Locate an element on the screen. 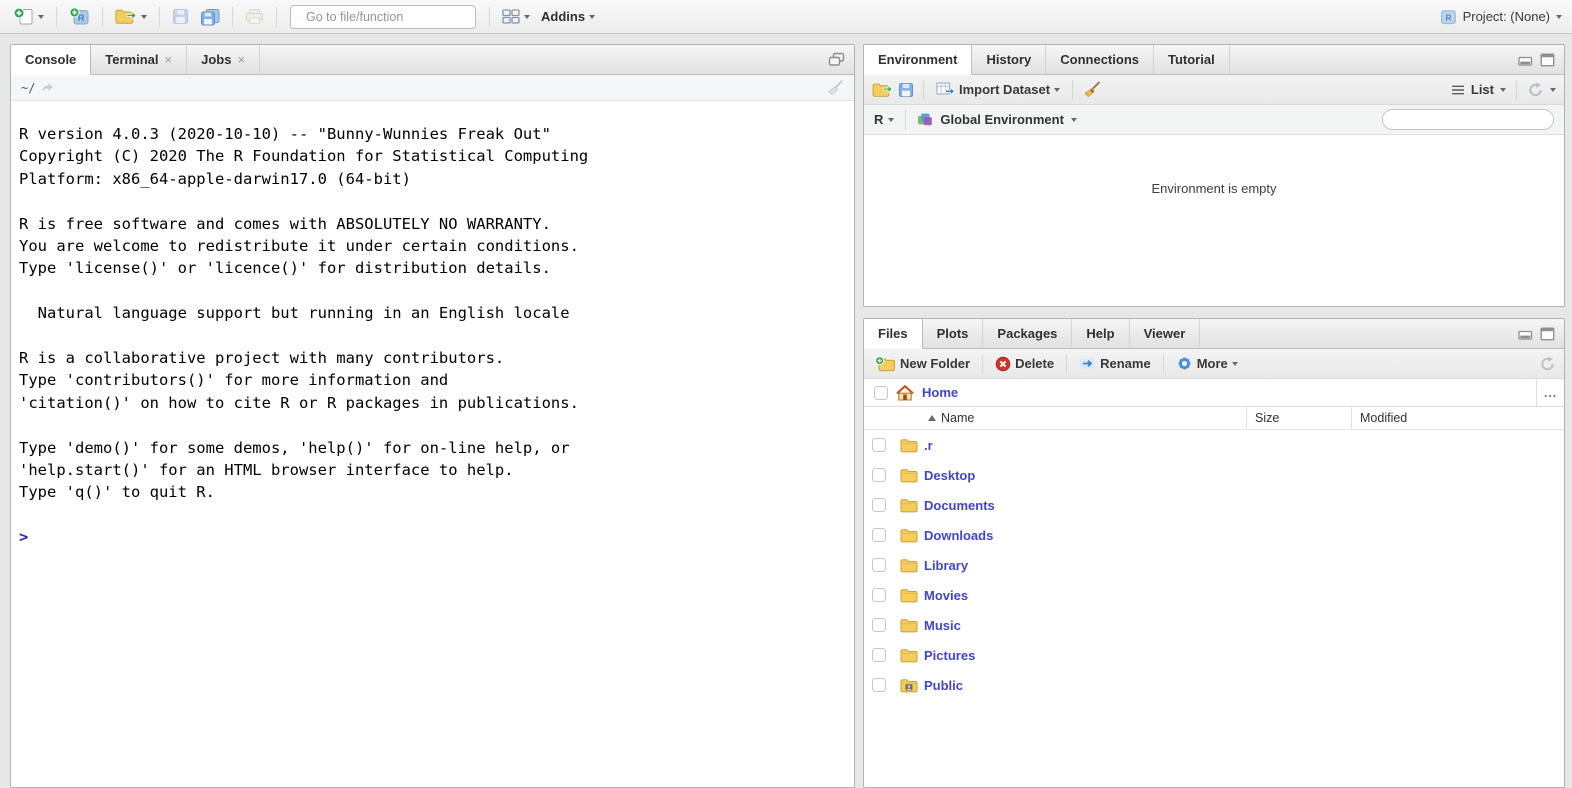 Image resolution: width=1572 pixels, height=788 pixels. file-name-link: Downloads is located at coordinates (1085, 535).